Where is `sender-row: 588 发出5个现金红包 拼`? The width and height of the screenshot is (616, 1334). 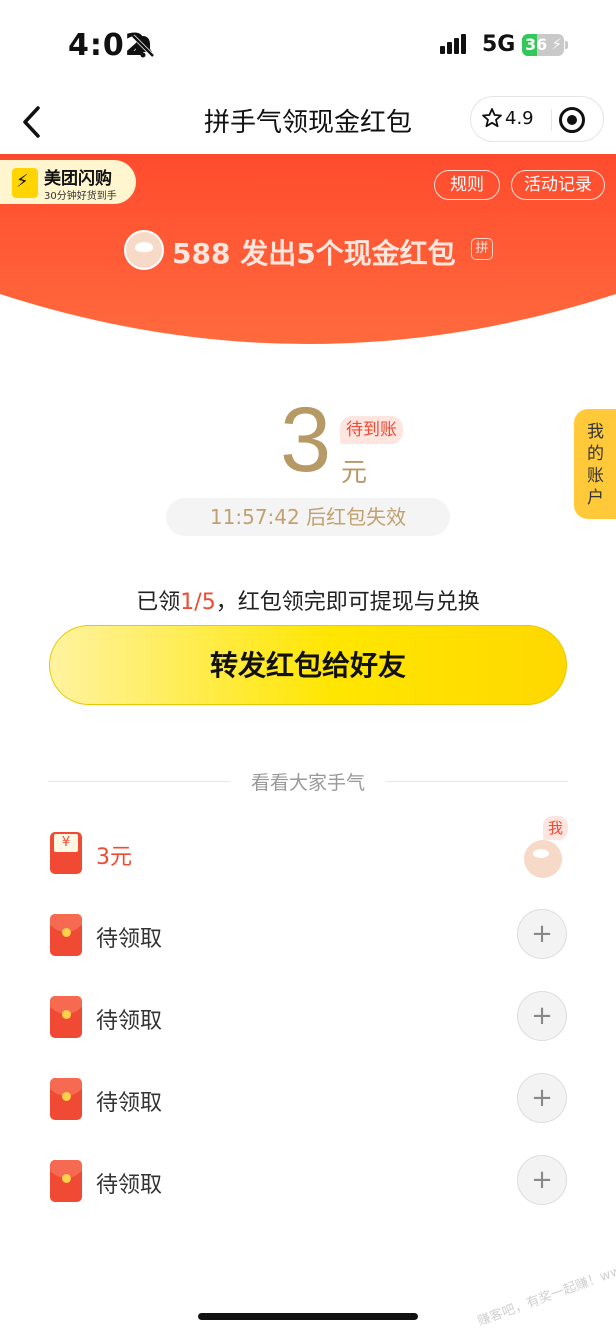
sender-row: 588 发出5个现金红包 拼 is located at coordinates (308, 250).